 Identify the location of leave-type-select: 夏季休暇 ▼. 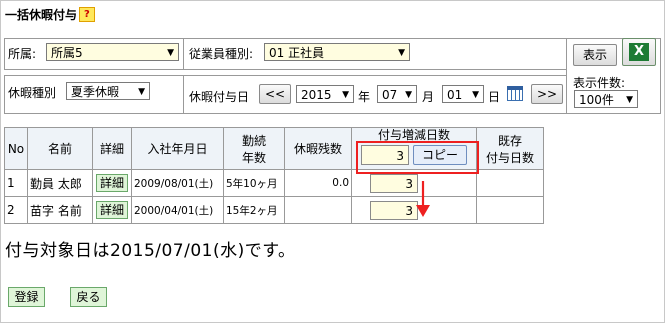
(108, 91).